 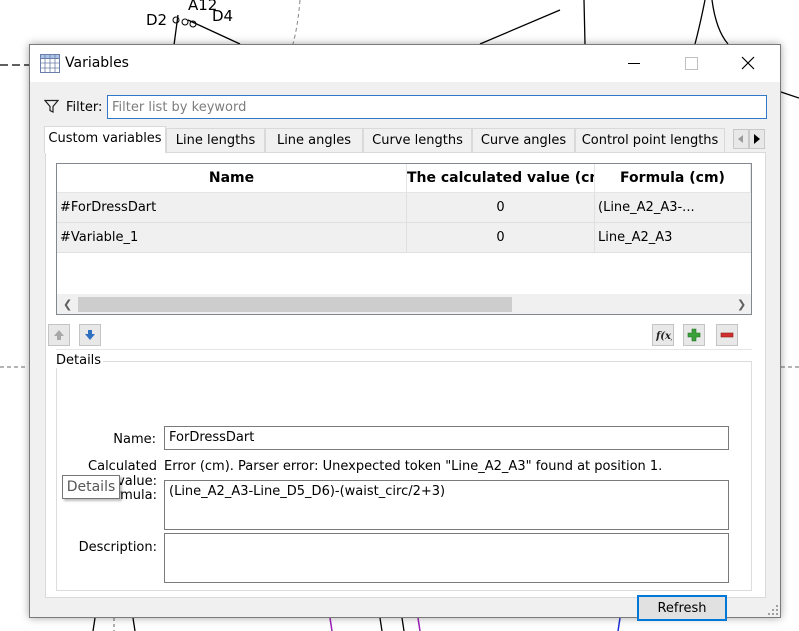 What do you see at coordinates (84, 107) in the screenshot?
I see `filter-label: Filter:` at bounding box center [84, 107].